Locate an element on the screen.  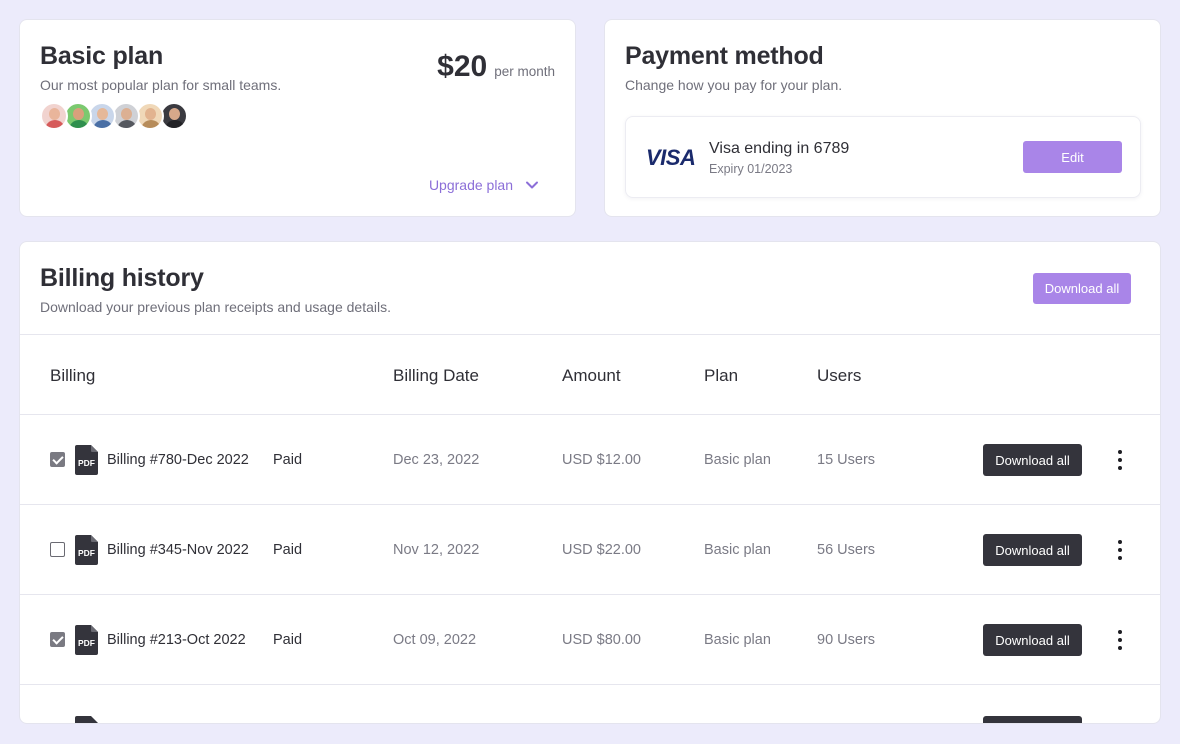
history-title: Billing history is located at coordinates (122, 278).